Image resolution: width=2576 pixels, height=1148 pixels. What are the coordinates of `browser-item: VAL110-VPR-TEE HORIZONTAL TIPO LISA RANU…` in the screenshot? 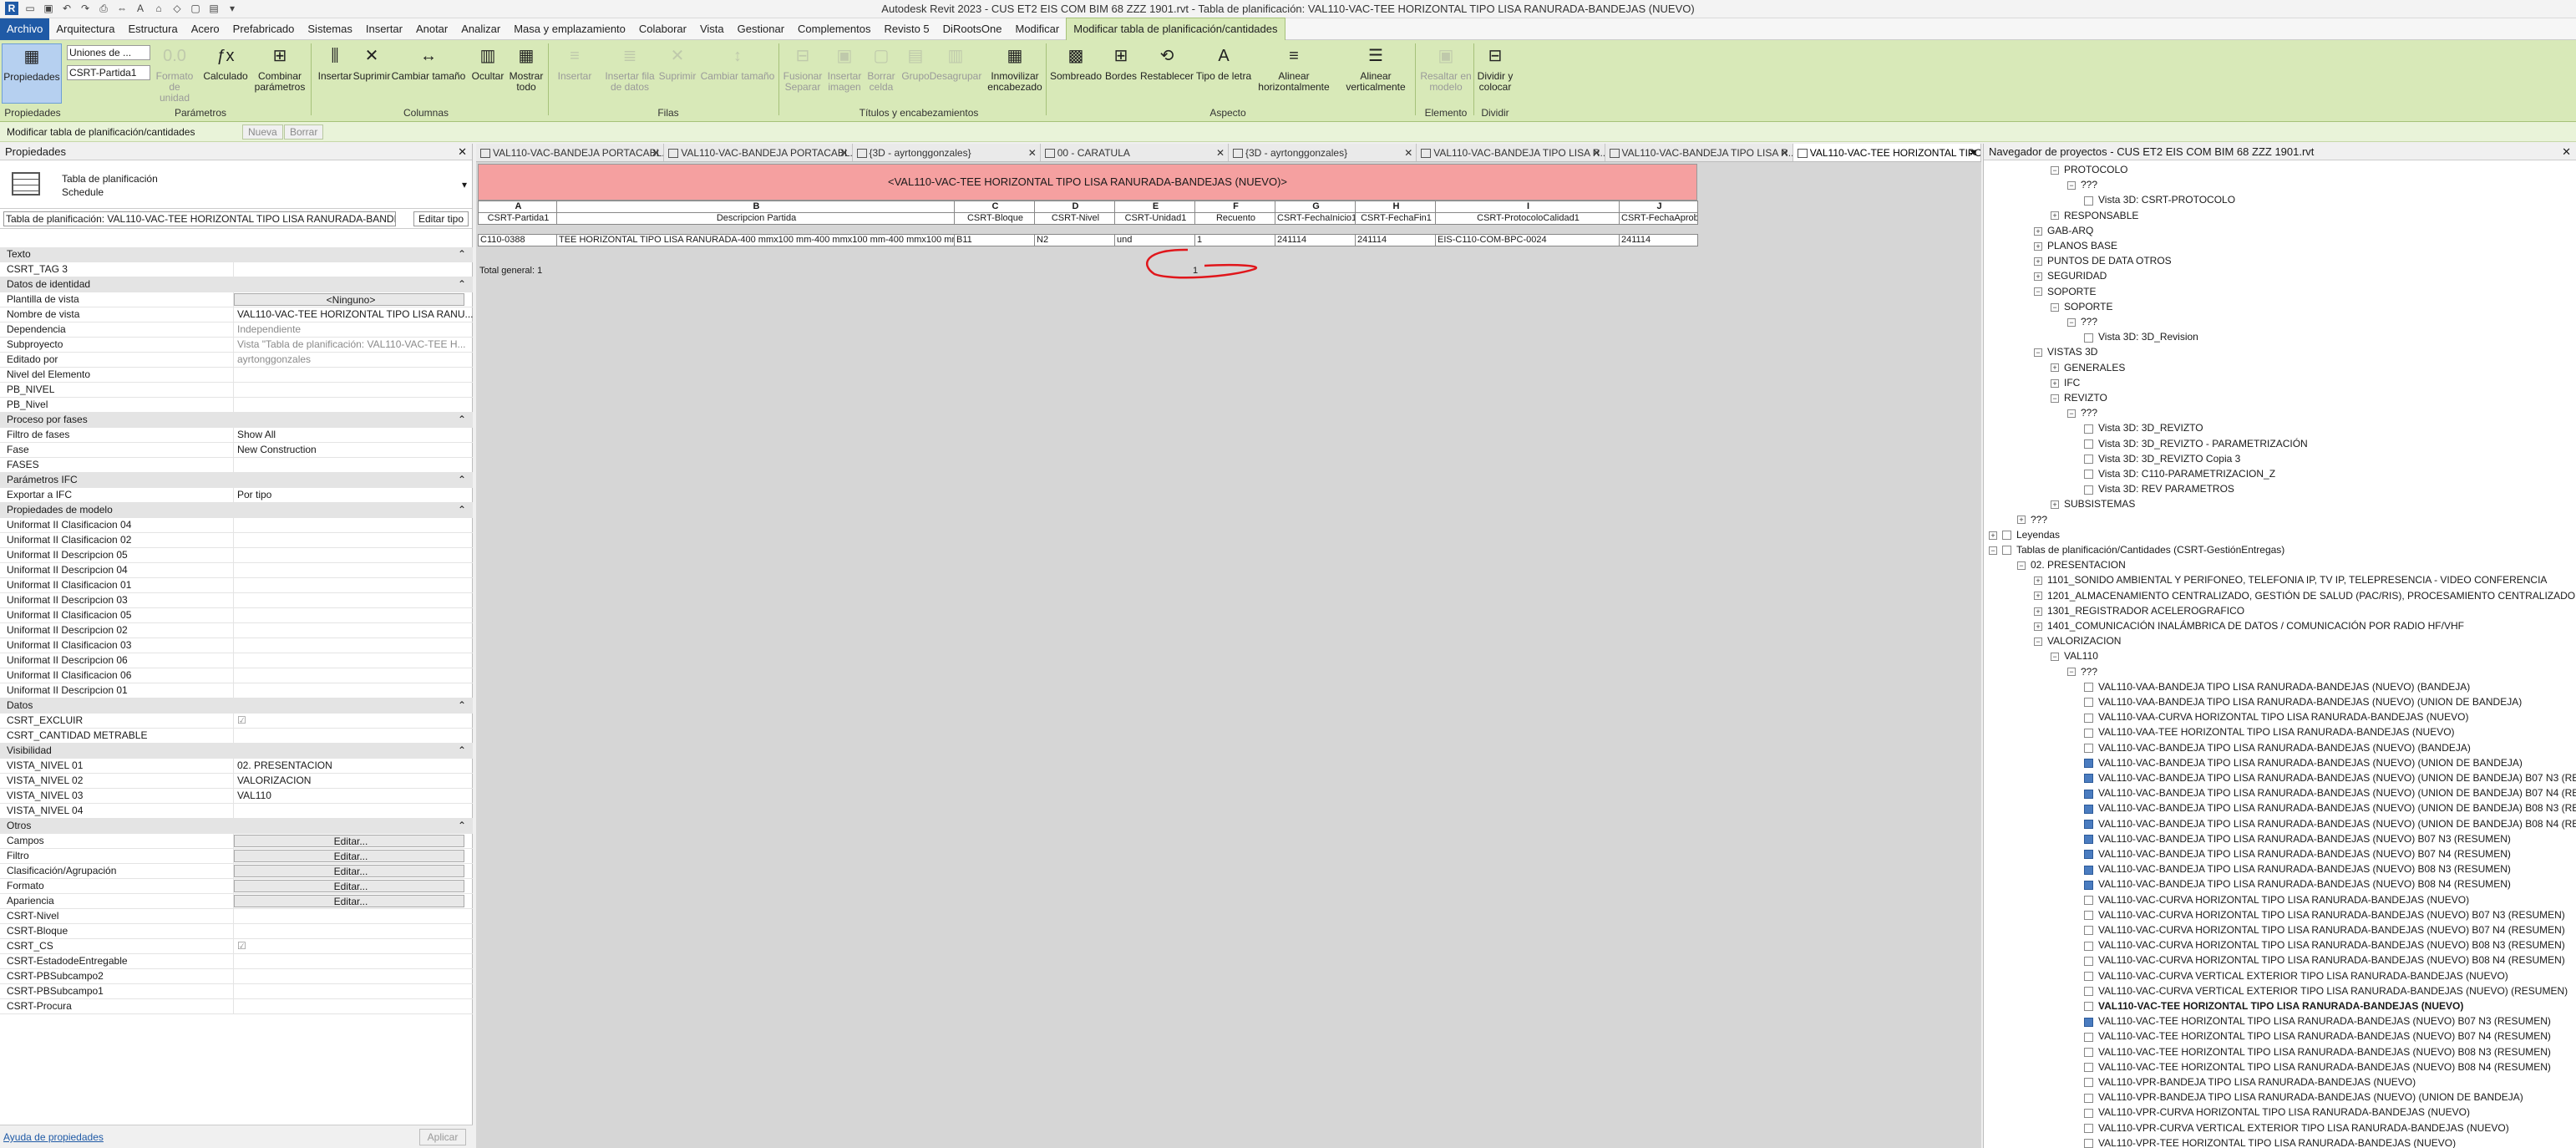 It's located at (2270, 1141).